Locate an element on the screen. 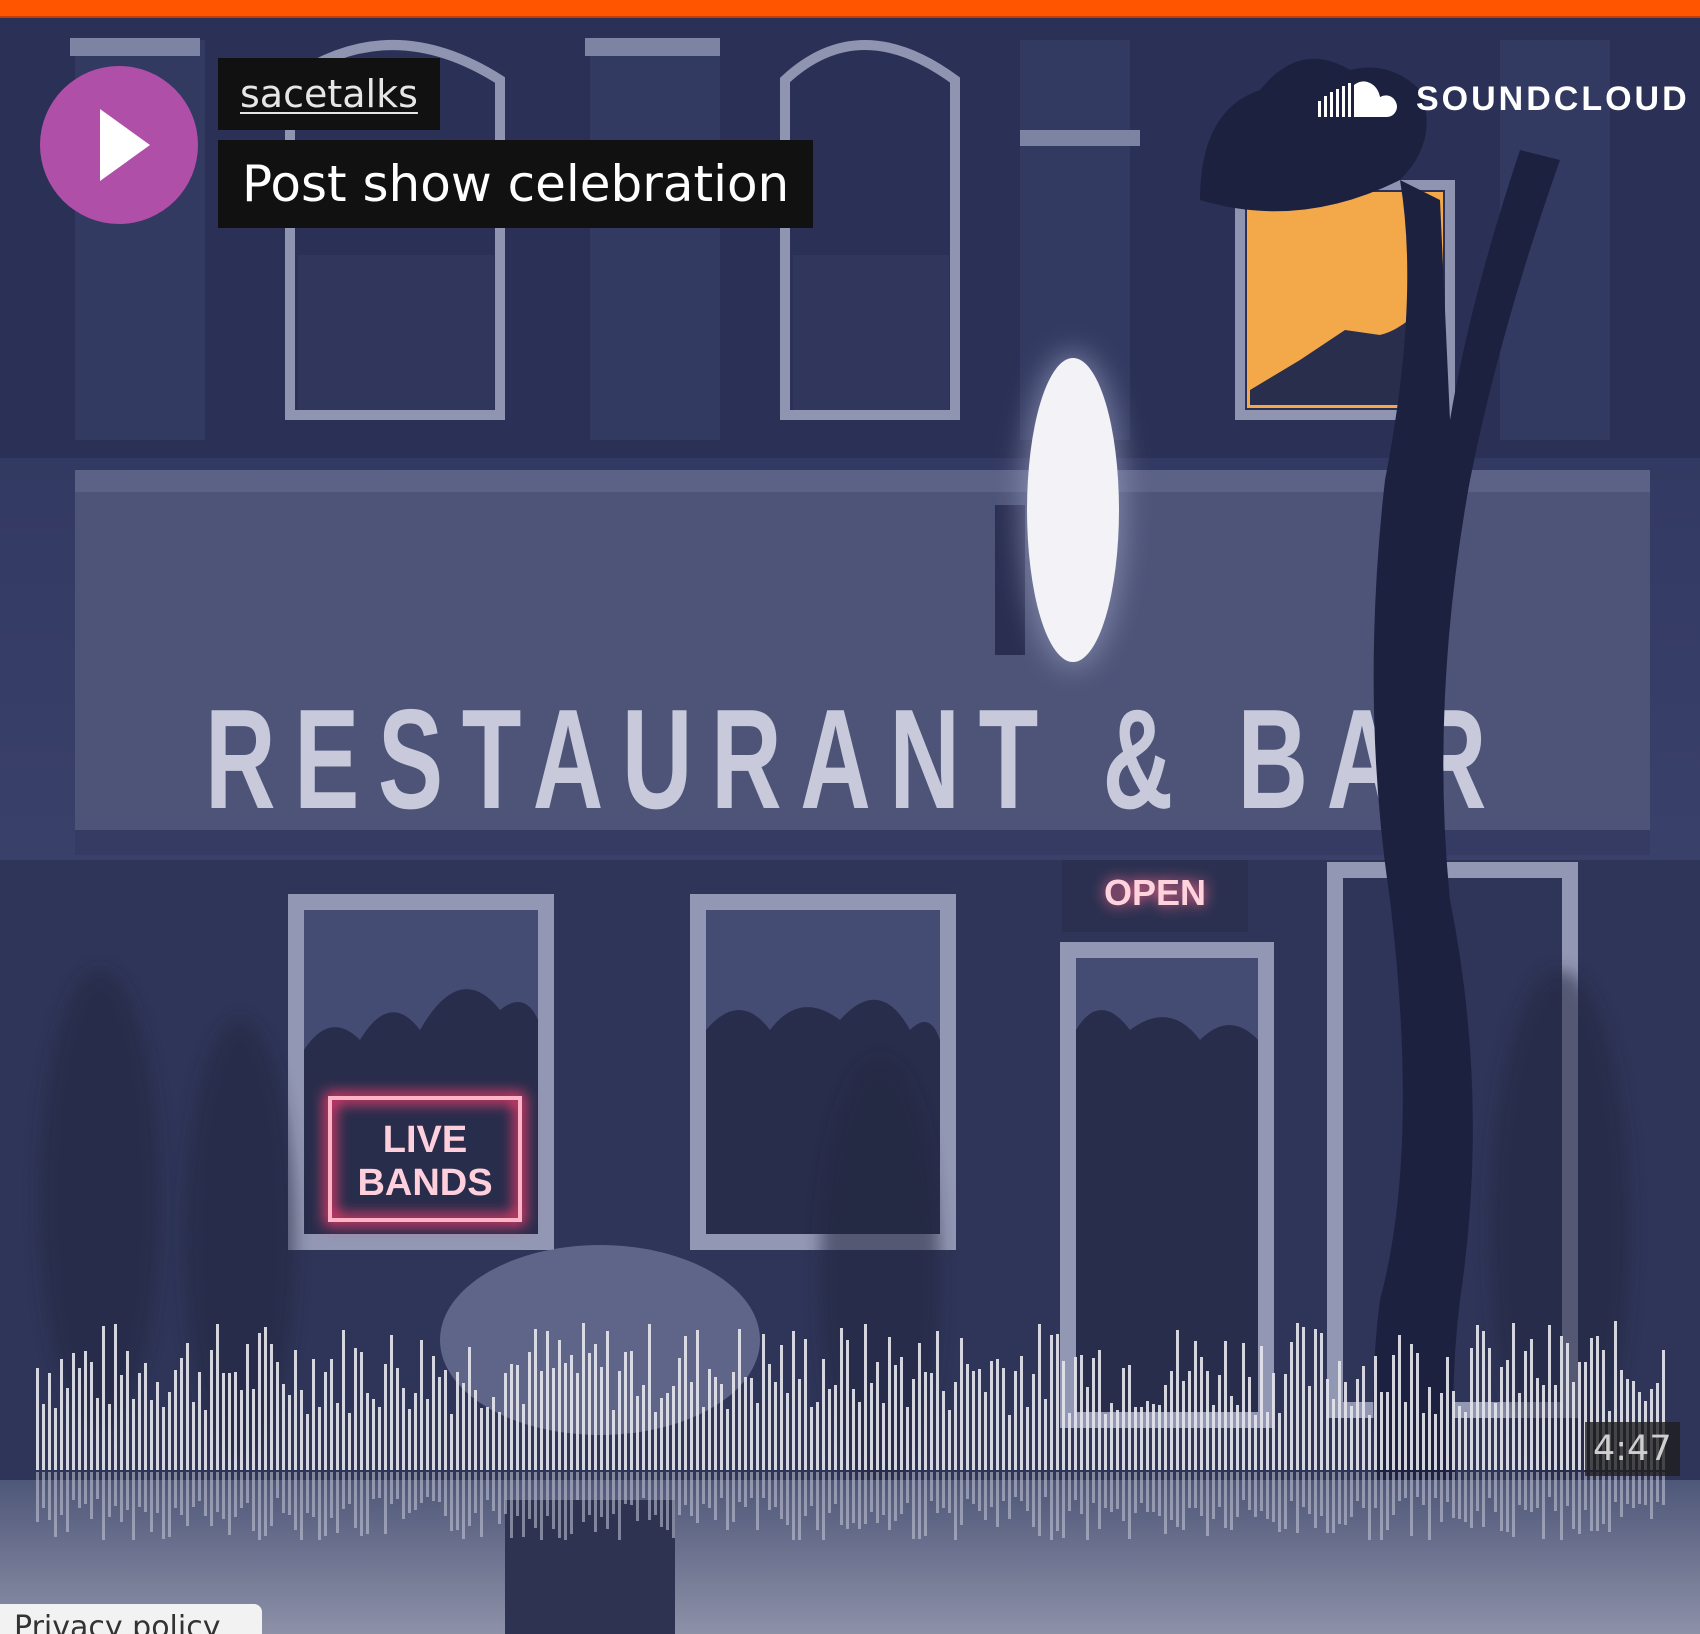  username-box: sacetalks is located at coordinates (329, 94).